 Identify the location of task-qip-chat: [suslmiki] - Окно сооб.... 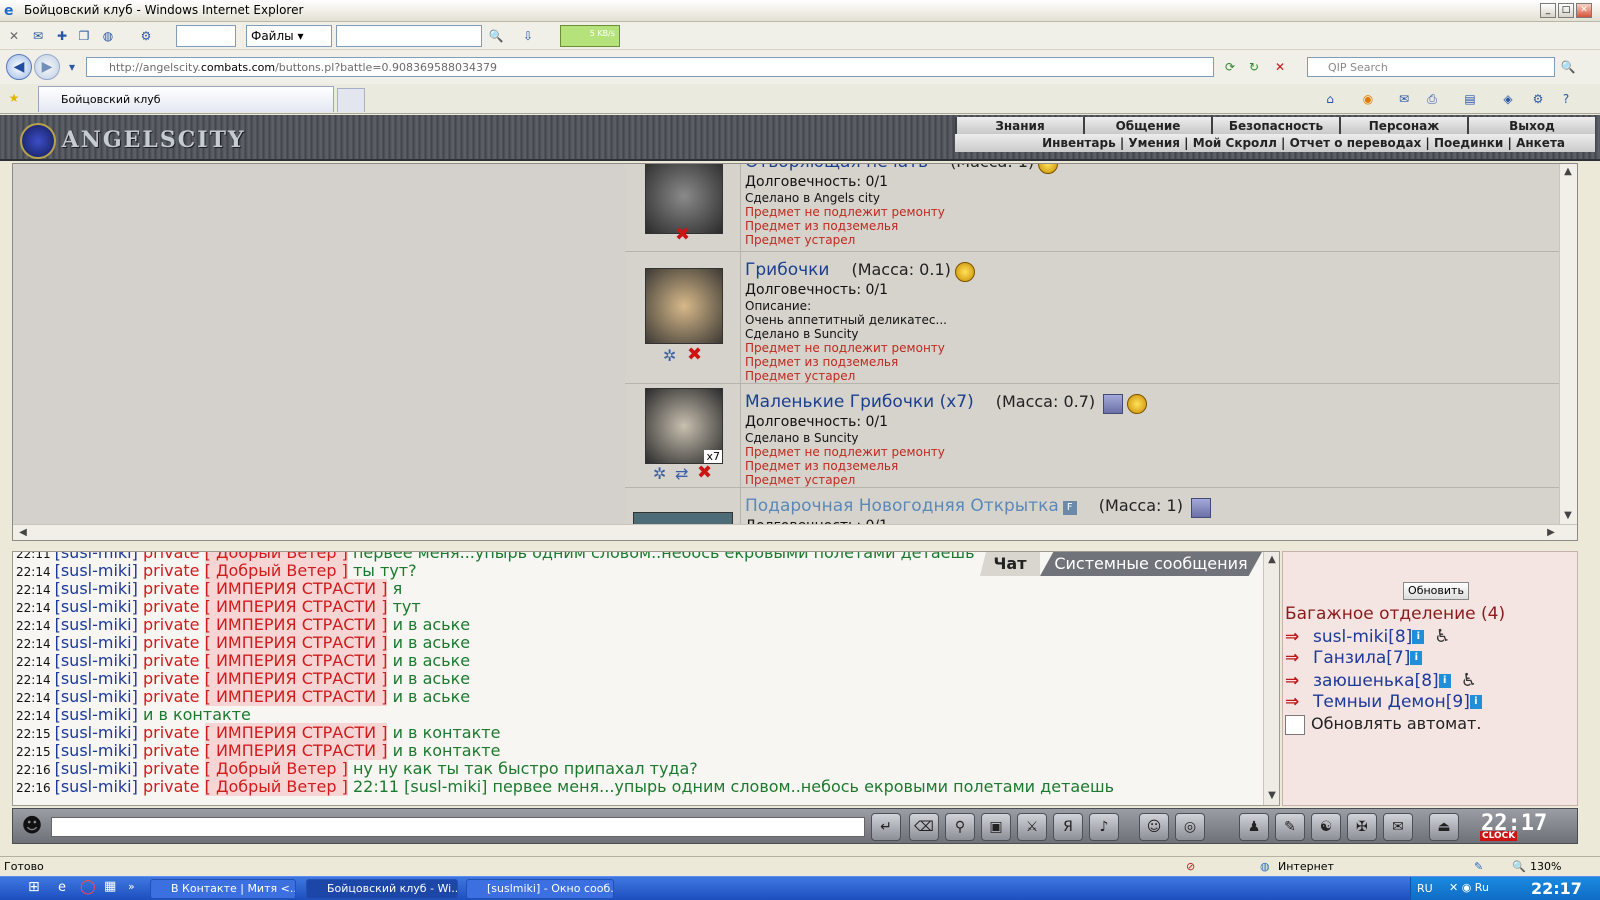
(540, 889).